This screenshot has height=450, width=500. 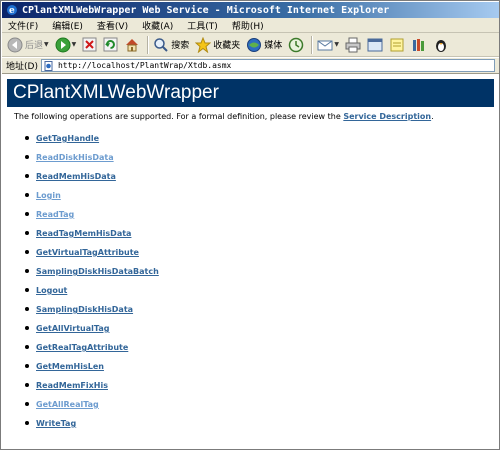 What do you see at coordinates (325, 45) in the screenshot?
I see `mail-icon` at bounding box center [325, 45].